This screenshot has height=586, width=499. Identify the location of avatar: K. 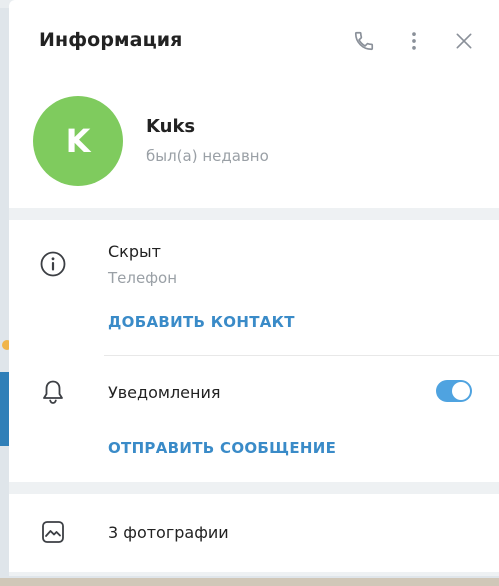
(78, 141).